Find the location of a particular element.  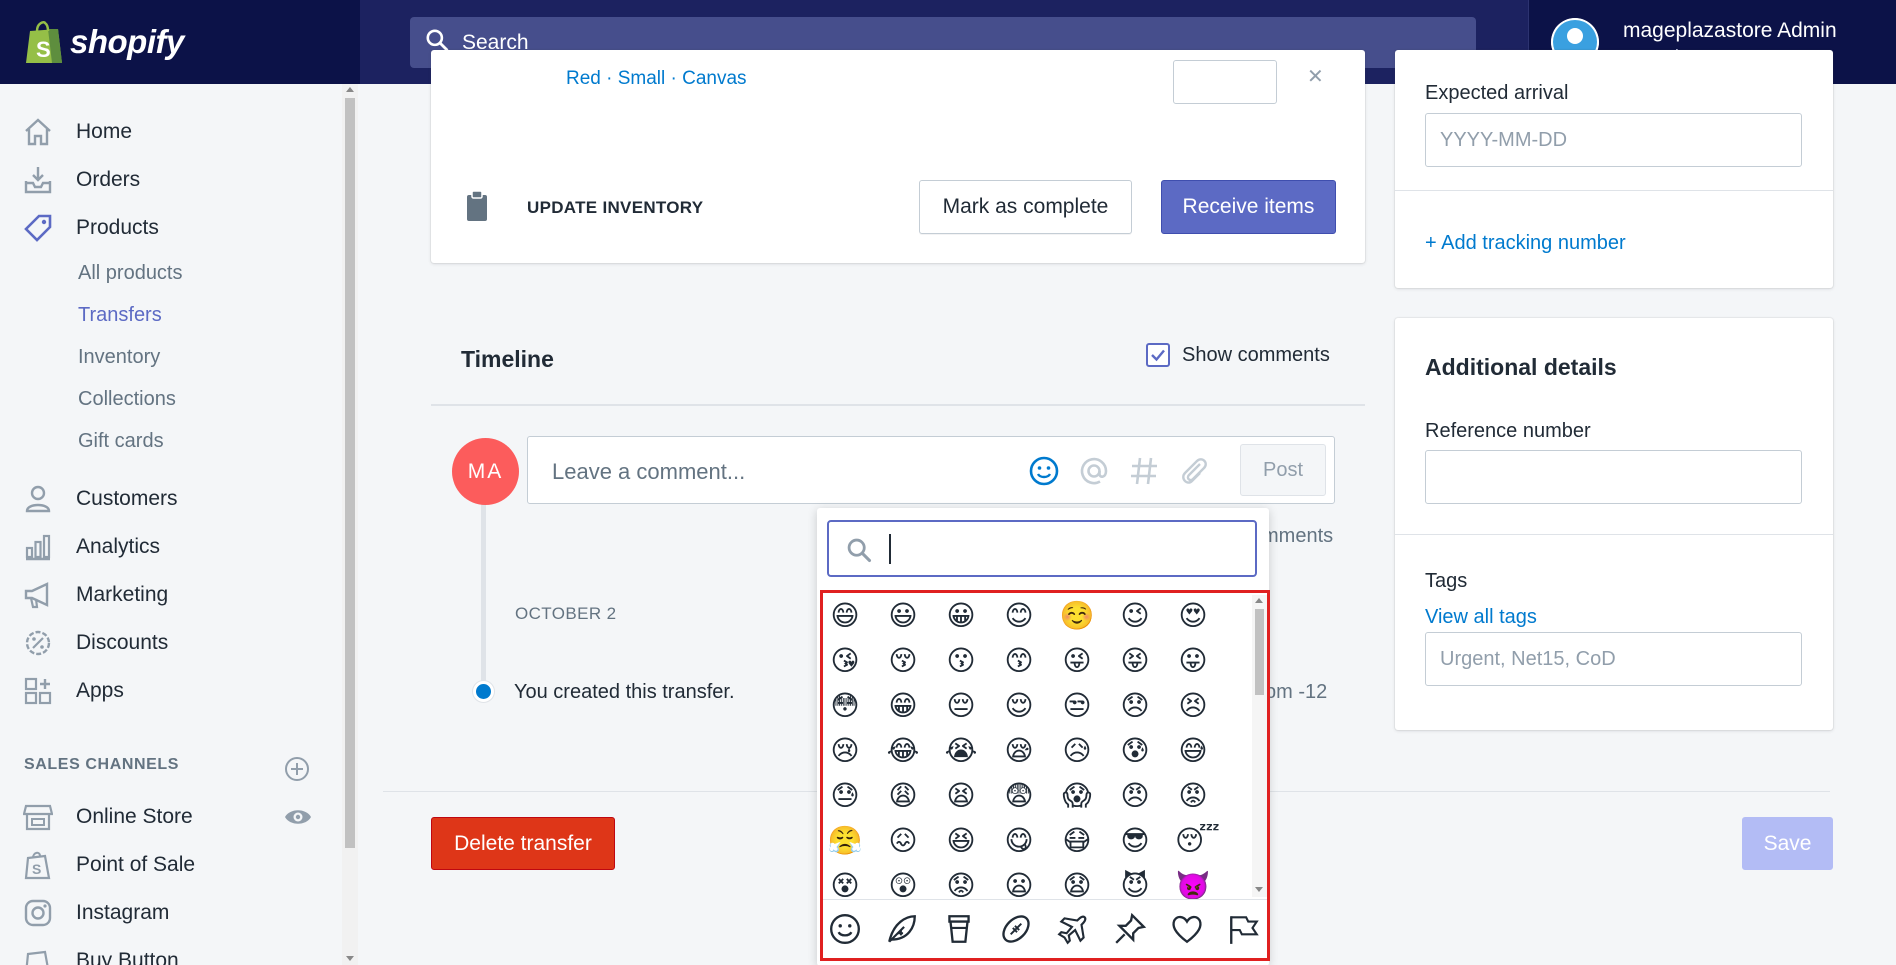

delete-transfer-button: Delete transfer is located at coordinates (523, 843).